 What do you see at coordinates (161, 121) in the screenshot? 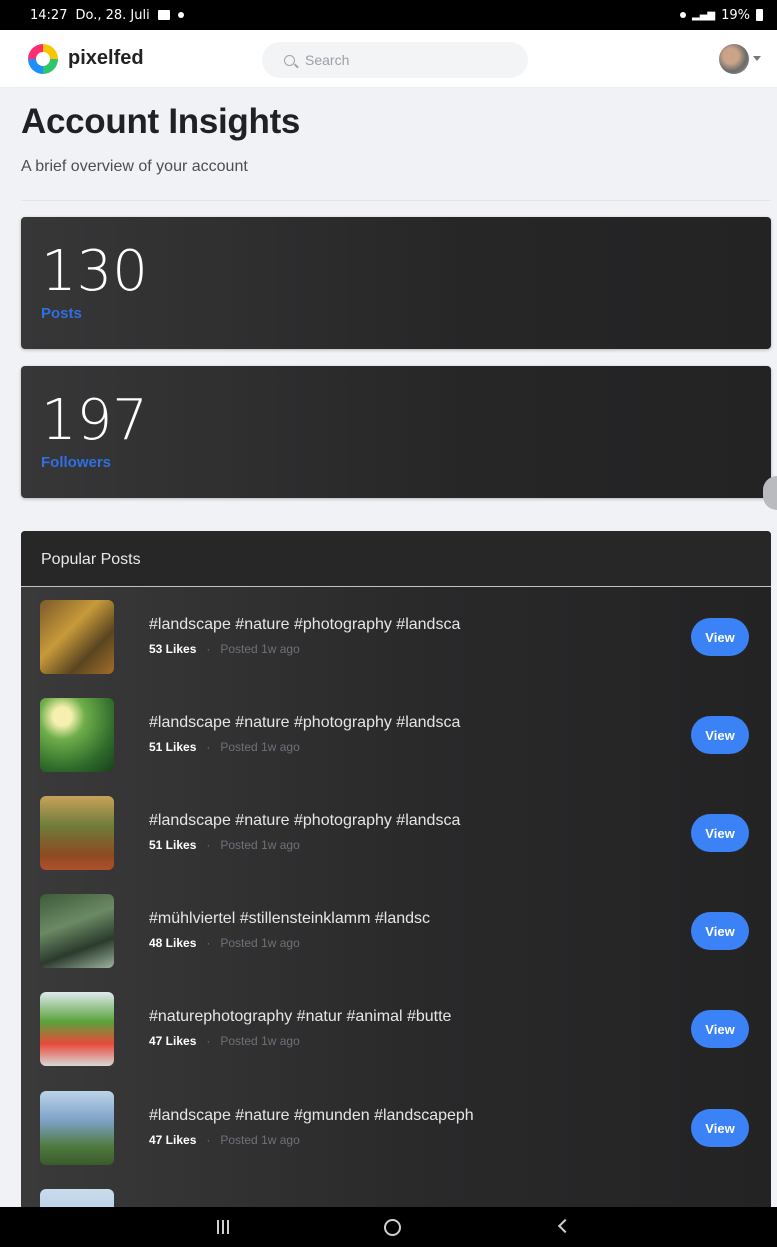
I see `page-title: Account Insights` at bounding box center [161, 121].